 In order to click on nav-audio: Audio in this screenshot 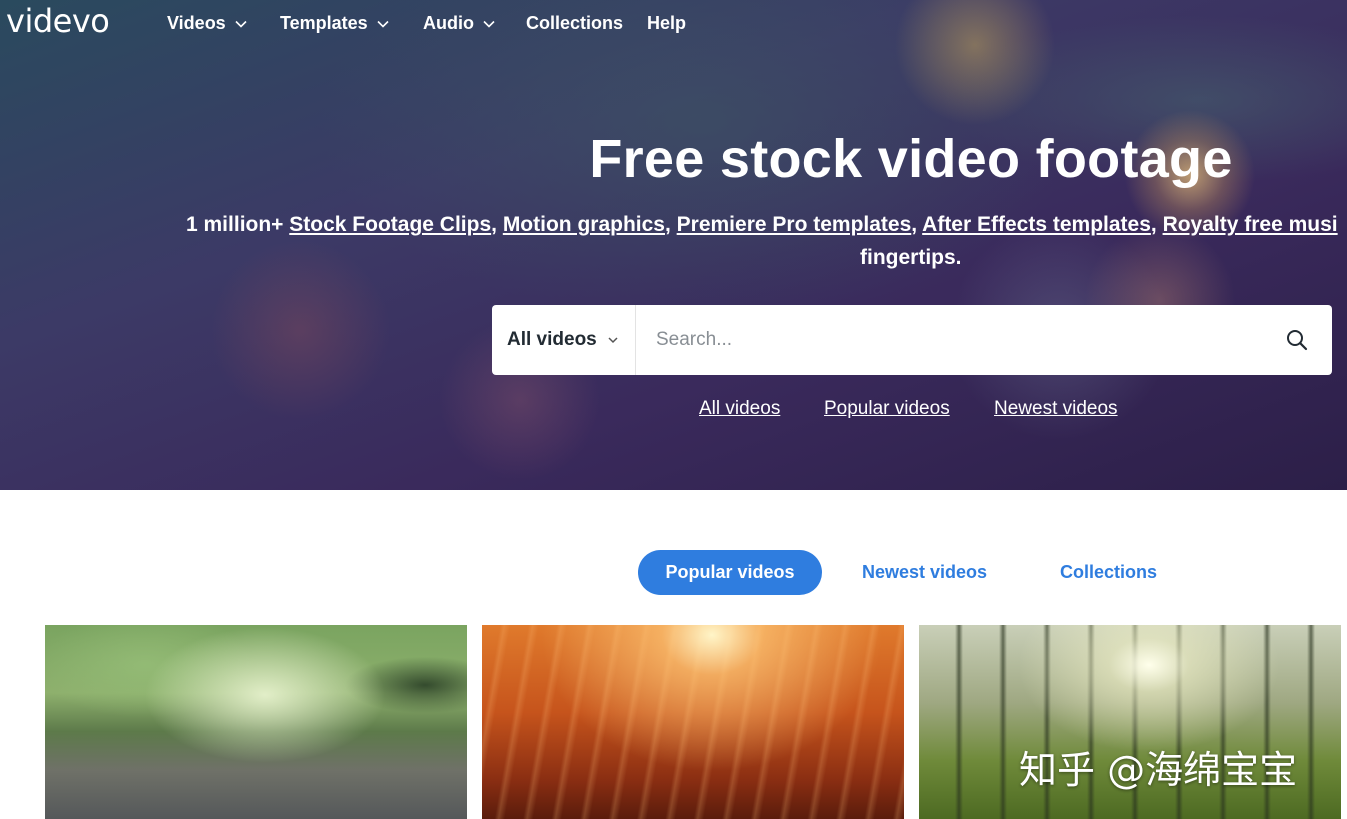, I will do `click(459, 23)`.